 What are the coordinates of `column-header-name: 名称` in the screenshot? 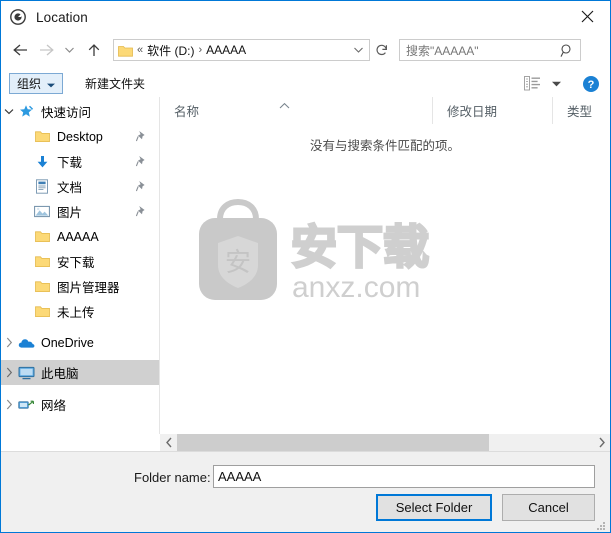 It's located at (296, 110).